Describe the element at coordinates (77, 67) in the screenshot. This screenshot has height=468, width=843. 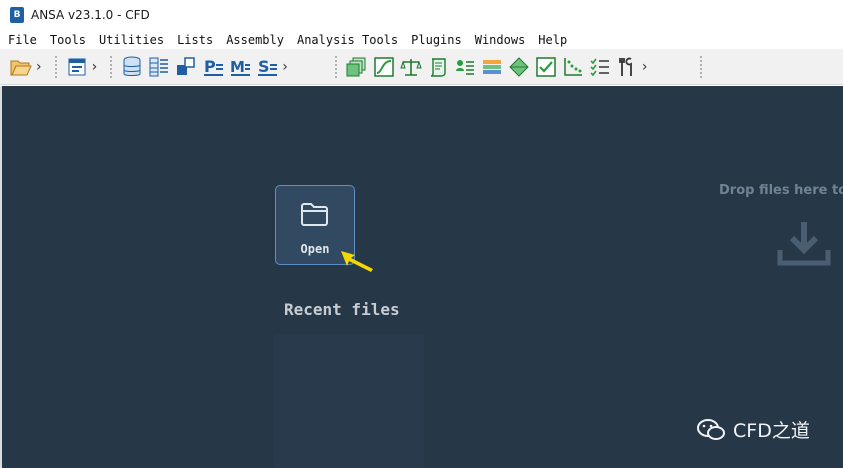
I see `panel-icon` at that location.